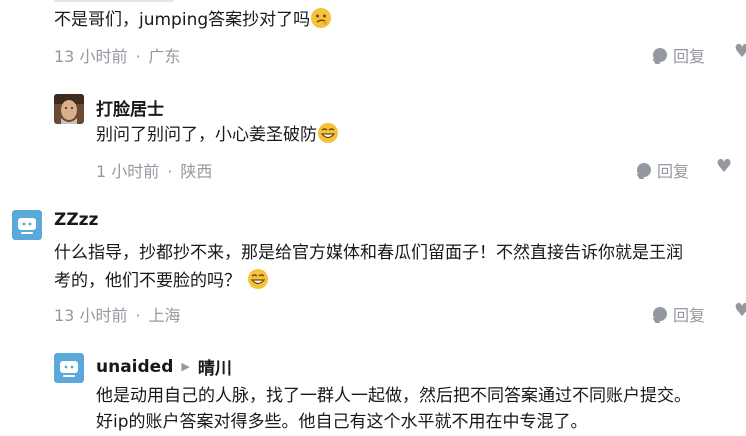  I want to click on comment-1-text: 不是哥们，jumping答案抄对了吗, so click(182, 20).